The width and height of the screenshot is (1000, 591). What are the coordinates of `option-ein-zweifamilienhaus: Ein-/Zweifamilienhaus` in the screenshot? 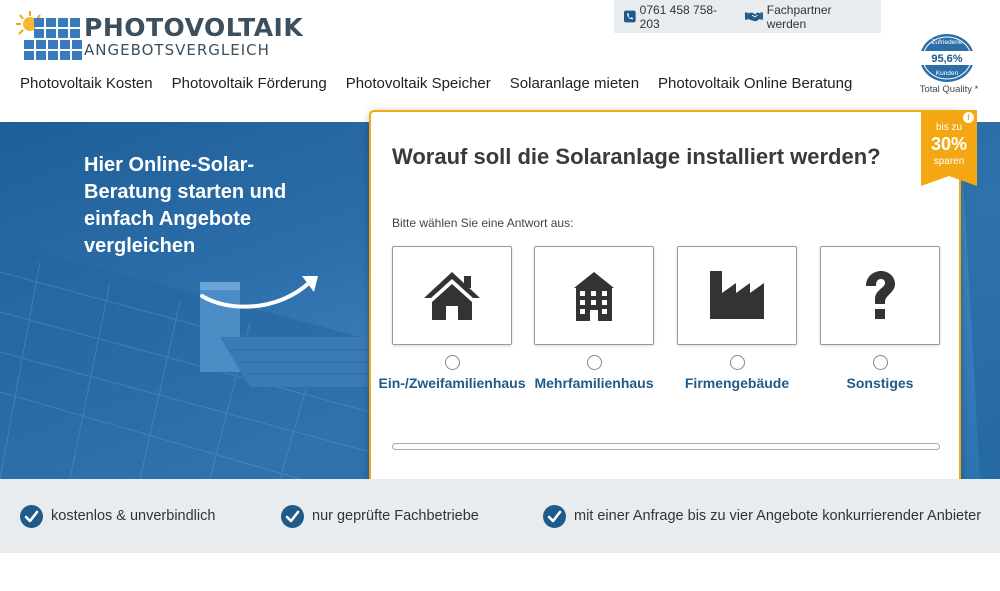 It's located at (452, 318).